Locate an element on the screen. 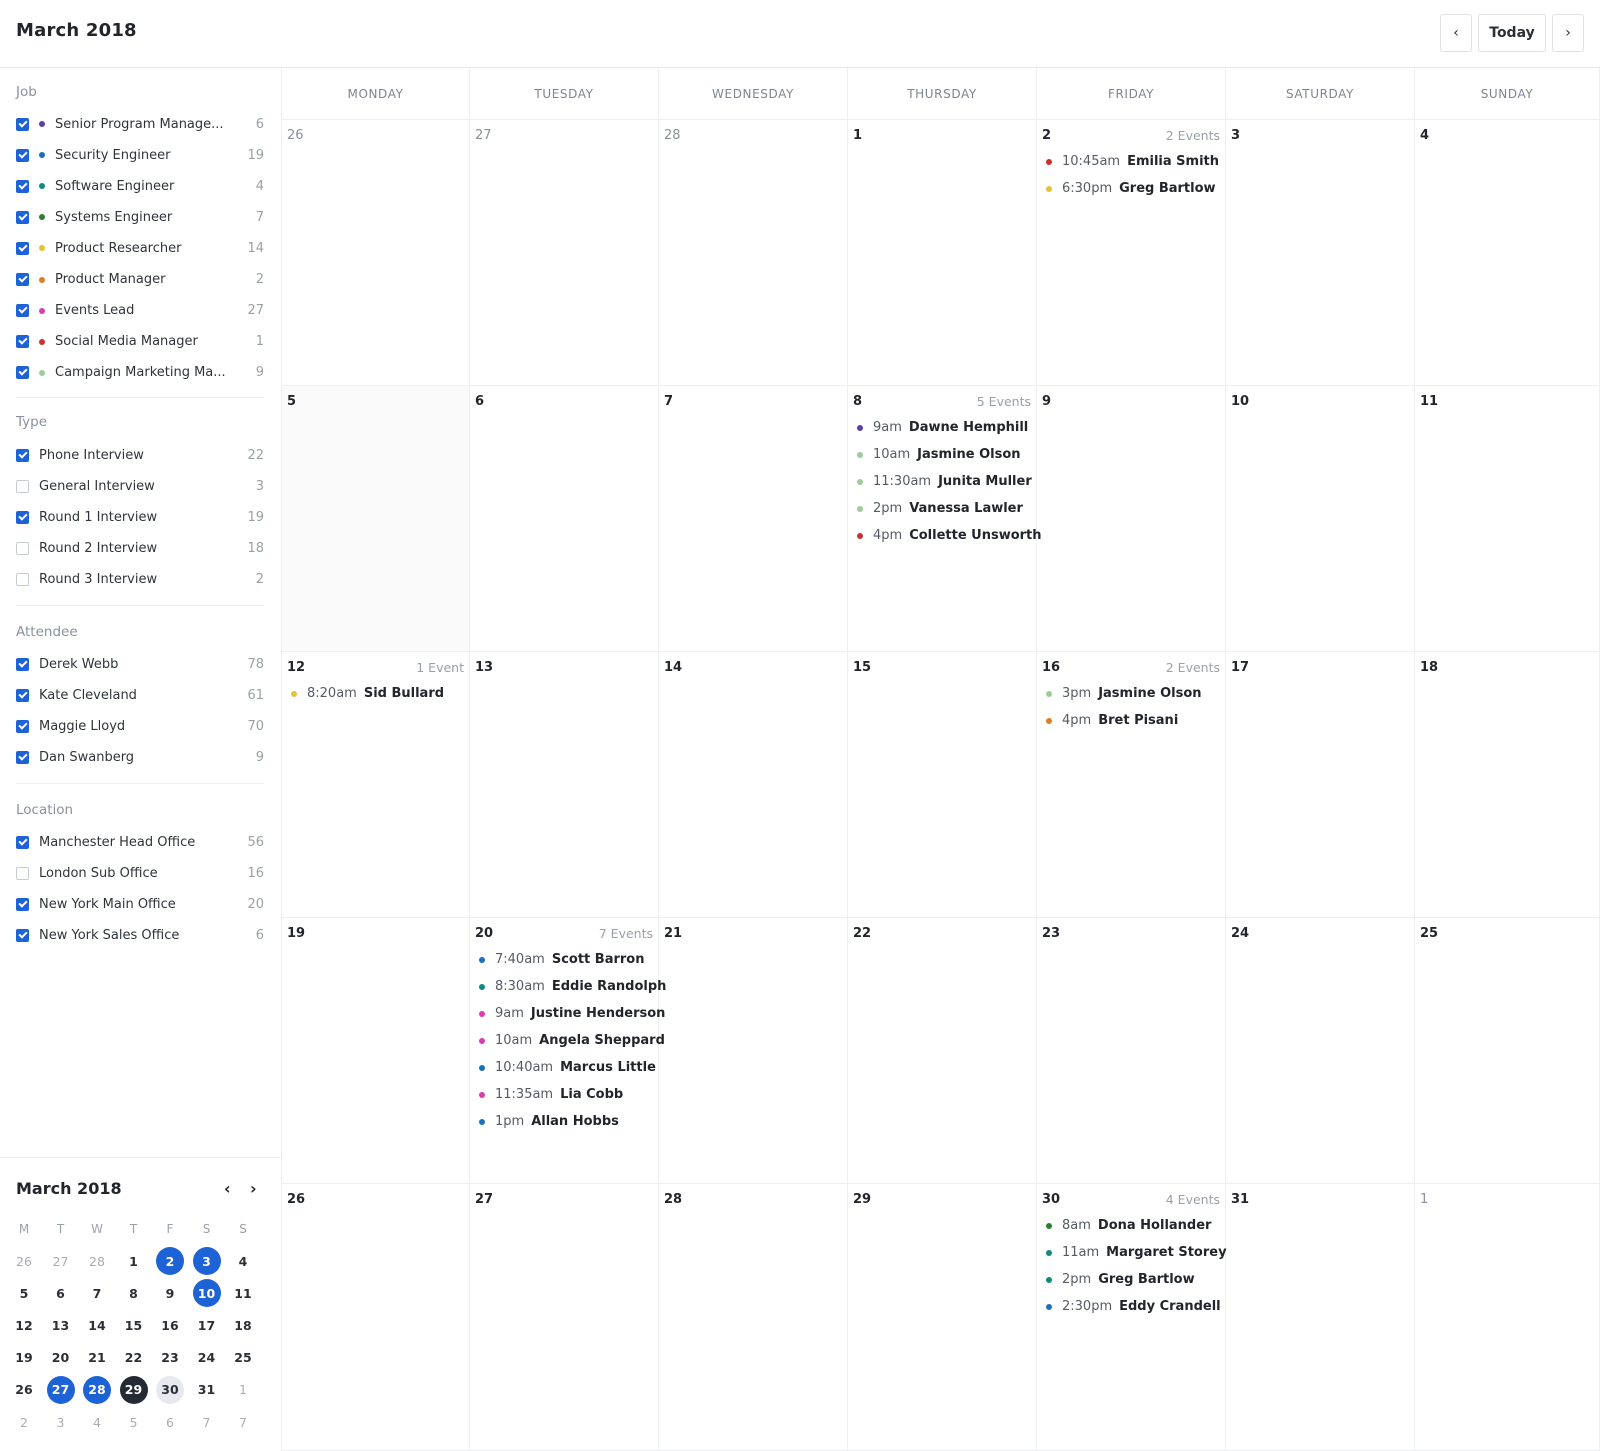 The image size is (1600, 1451). day-cell: 23 is located at coordinates (1131, 1051).